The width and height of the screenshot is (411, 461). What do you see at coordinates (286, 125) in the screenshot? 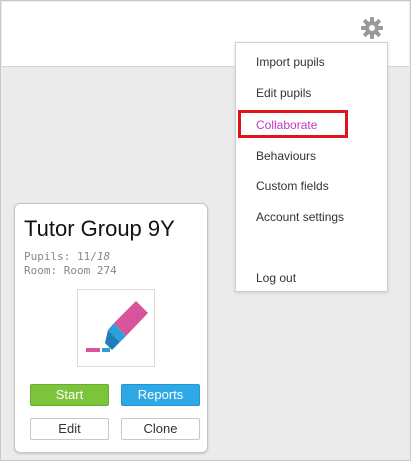
I see `menu-item-collaborate: Collaborate` at bounding box center [286, 125].